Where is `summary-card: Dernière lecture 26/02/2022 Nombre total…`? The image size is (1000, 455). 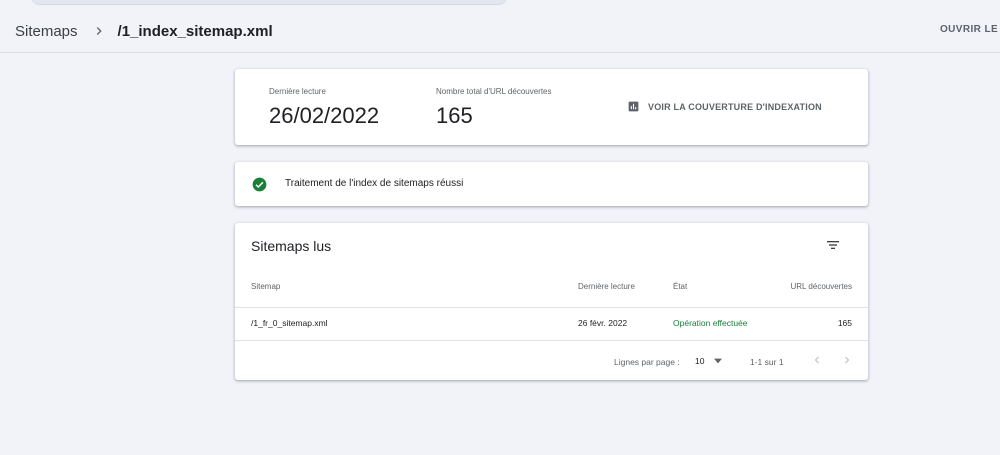 summary-card: Dernière lecture 26/02/2022 Nombre total… is located at coordinates (551, 107).